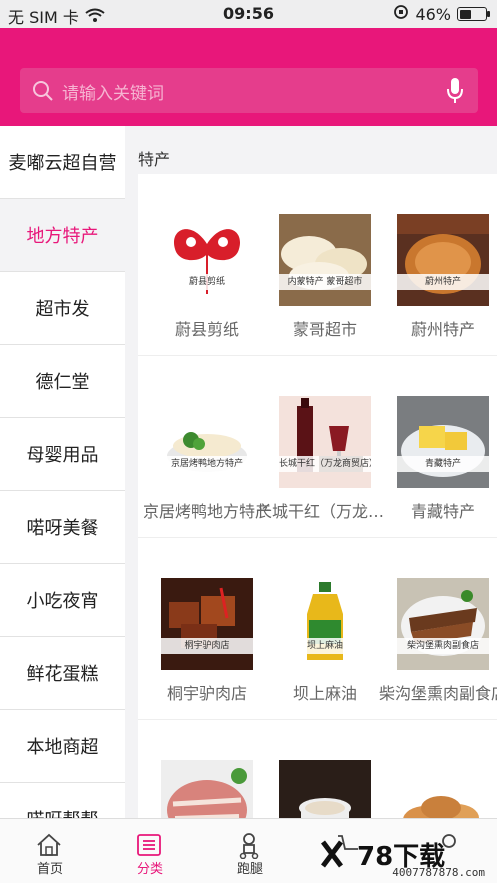 This screenshot has height=883, width=497. What do you see at coordinates (248, 14) in the screenshot?
I see `status-bar: 无 SIM 卡 09:56 46%` at bounding box center [248, 14].